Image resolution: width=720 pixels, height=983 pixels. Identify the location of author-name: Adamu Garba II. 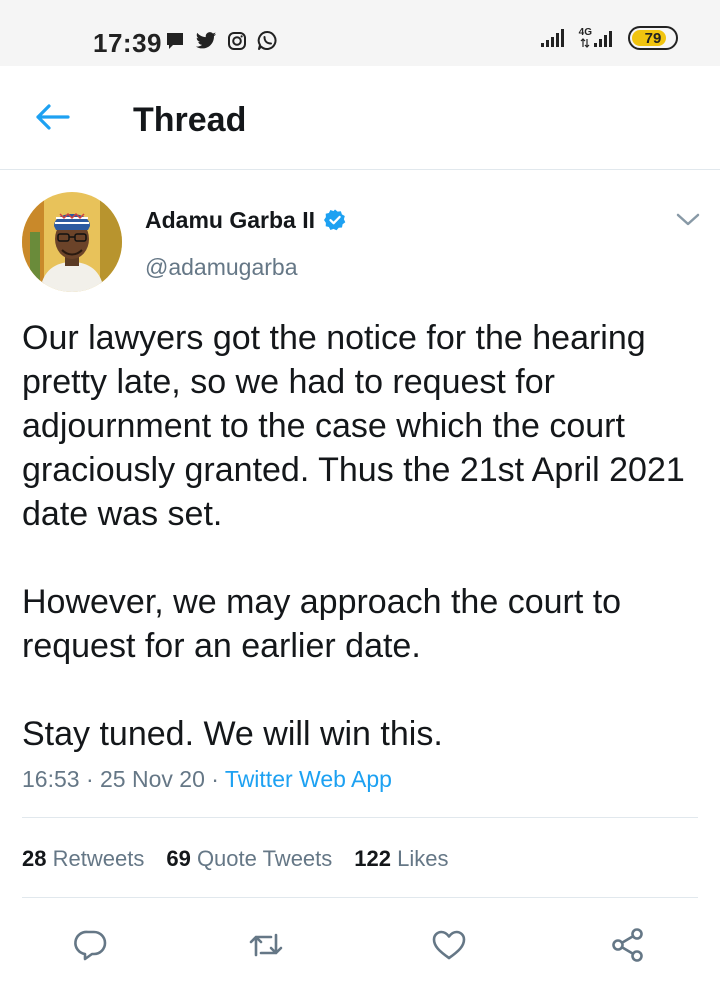
(246, 220).